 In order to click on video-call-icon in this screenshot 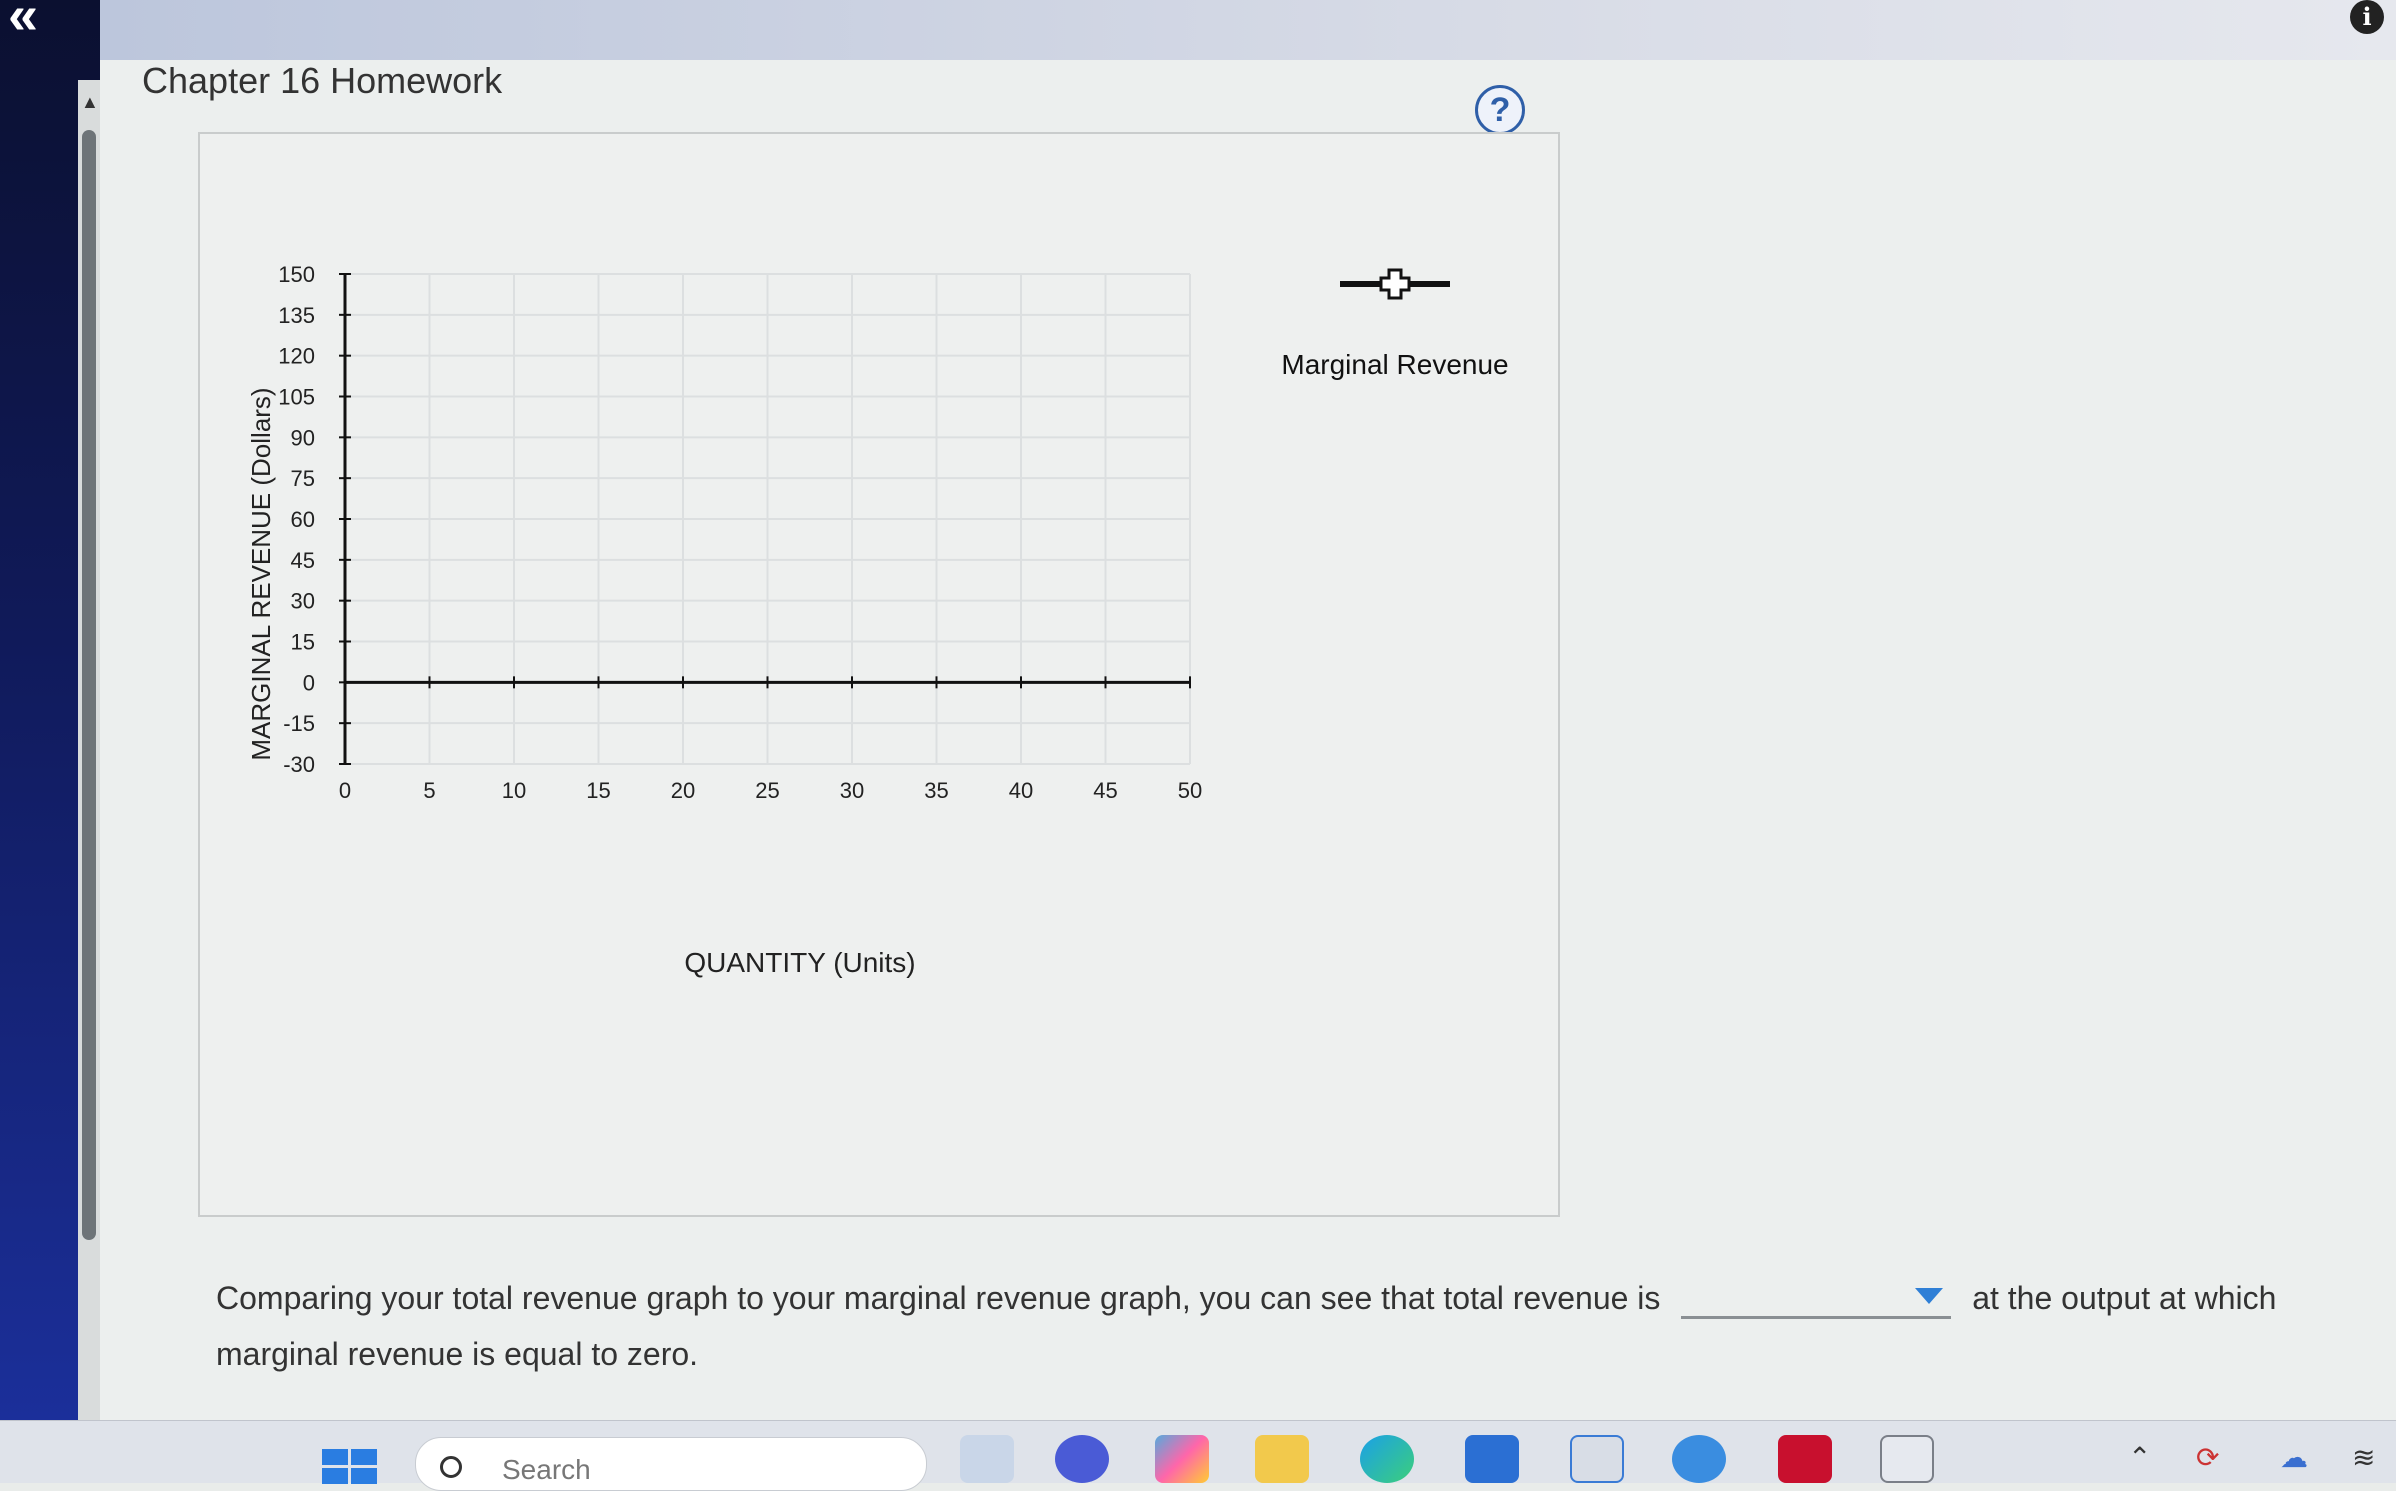, I will do `click(1082, 1459)`.